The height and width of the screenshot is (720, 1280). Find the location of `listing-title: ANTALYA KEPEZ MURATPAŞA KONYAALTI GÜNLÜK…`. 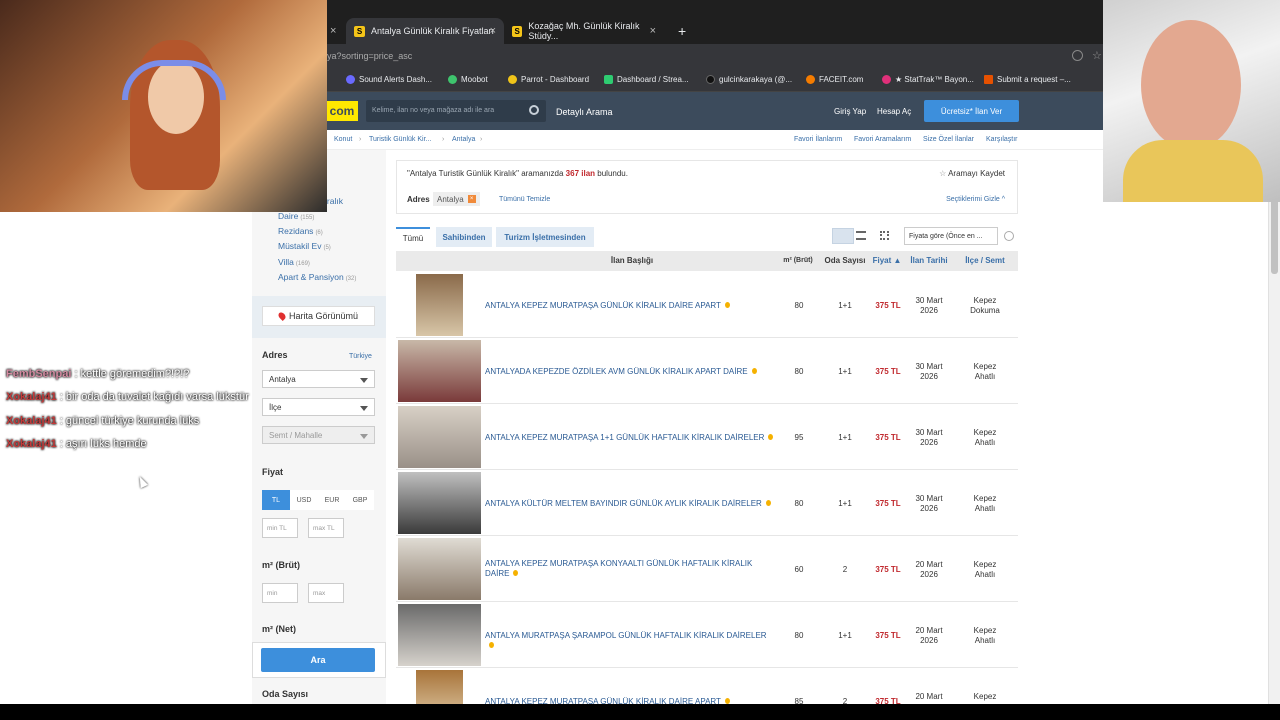

listing-title: ANTALYA KEPEZ MURATPAŞA KONYAALTI GÜNLÜK… is located at coordinates (630, 569).